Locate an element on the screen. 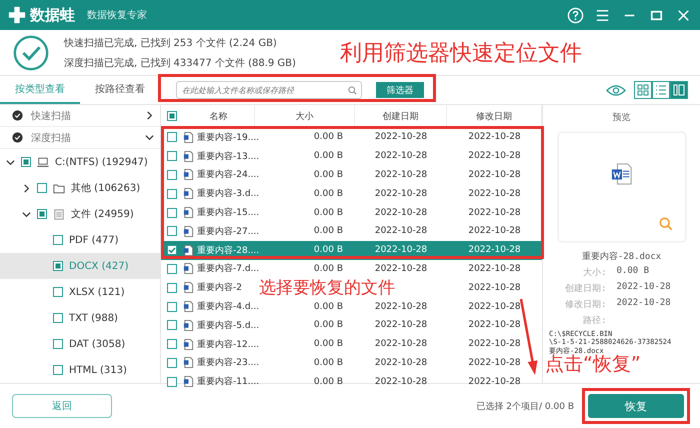  column-header: 大小 is located at coordinates (305, 116).